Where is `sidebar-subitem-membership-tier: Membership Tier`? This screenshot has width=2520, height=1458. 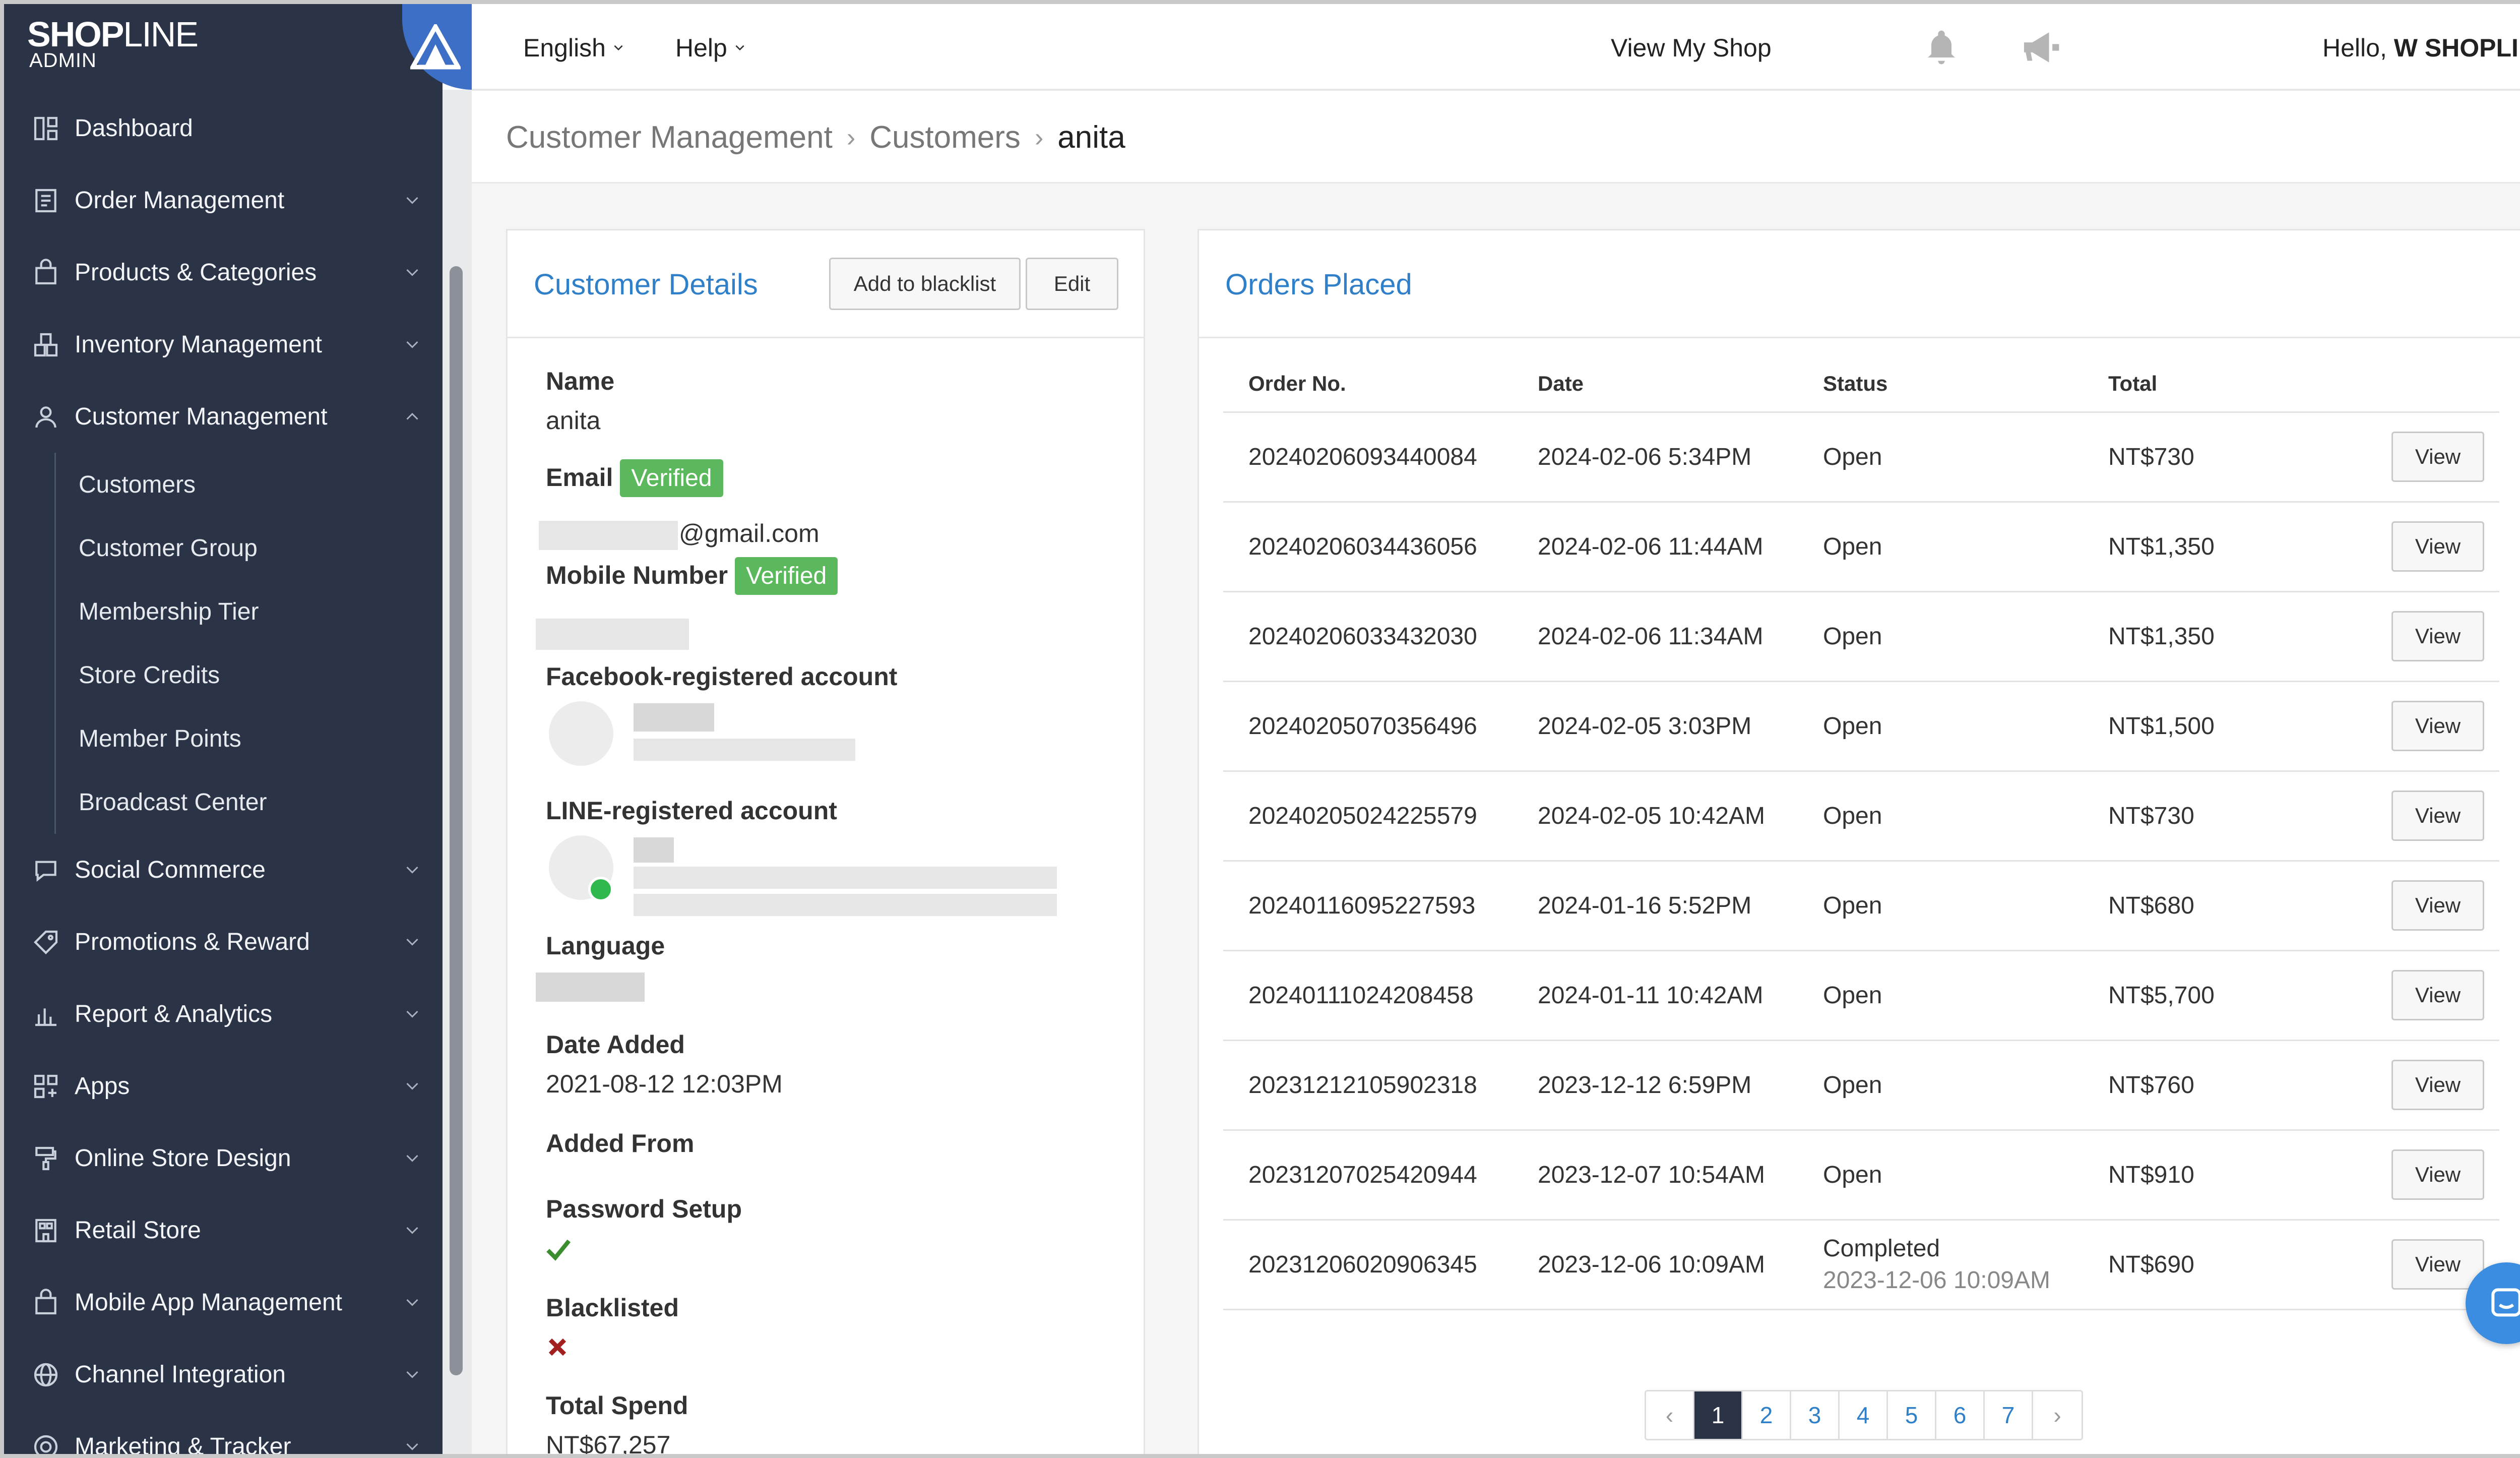 sidebar-subitem-membership-tier: Membership Tier is located at coordinates (248, 611).